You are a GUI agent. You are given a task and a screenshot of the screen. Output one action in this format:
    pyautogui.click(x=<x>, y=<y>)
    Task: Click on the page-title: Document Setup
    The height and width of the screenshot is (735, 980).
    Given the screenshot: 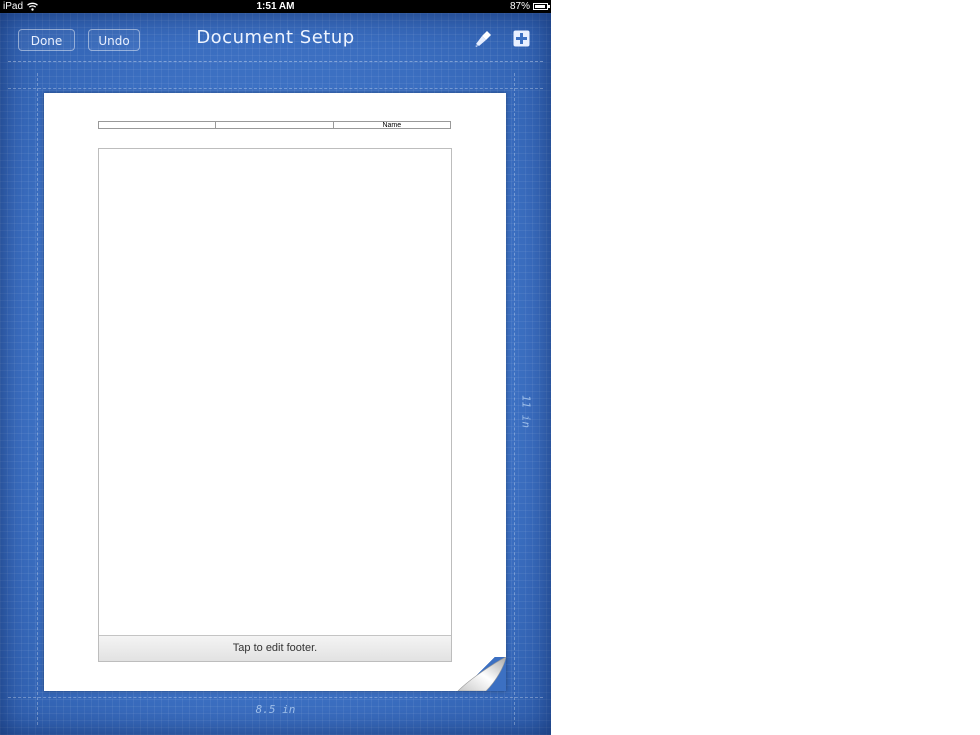 What is the action you would take?
    pyautogui.click(x=275, y=37)
    